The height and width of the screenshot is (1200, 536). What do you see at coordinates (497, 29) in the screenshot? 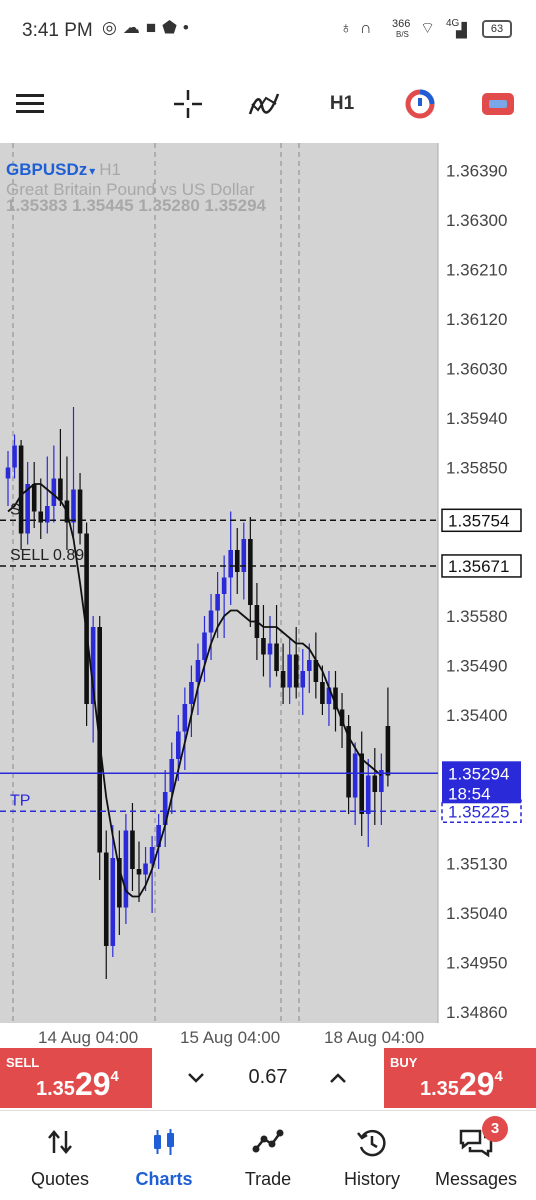
I see `battery-icon: 63` at bounding box center [497, 29].